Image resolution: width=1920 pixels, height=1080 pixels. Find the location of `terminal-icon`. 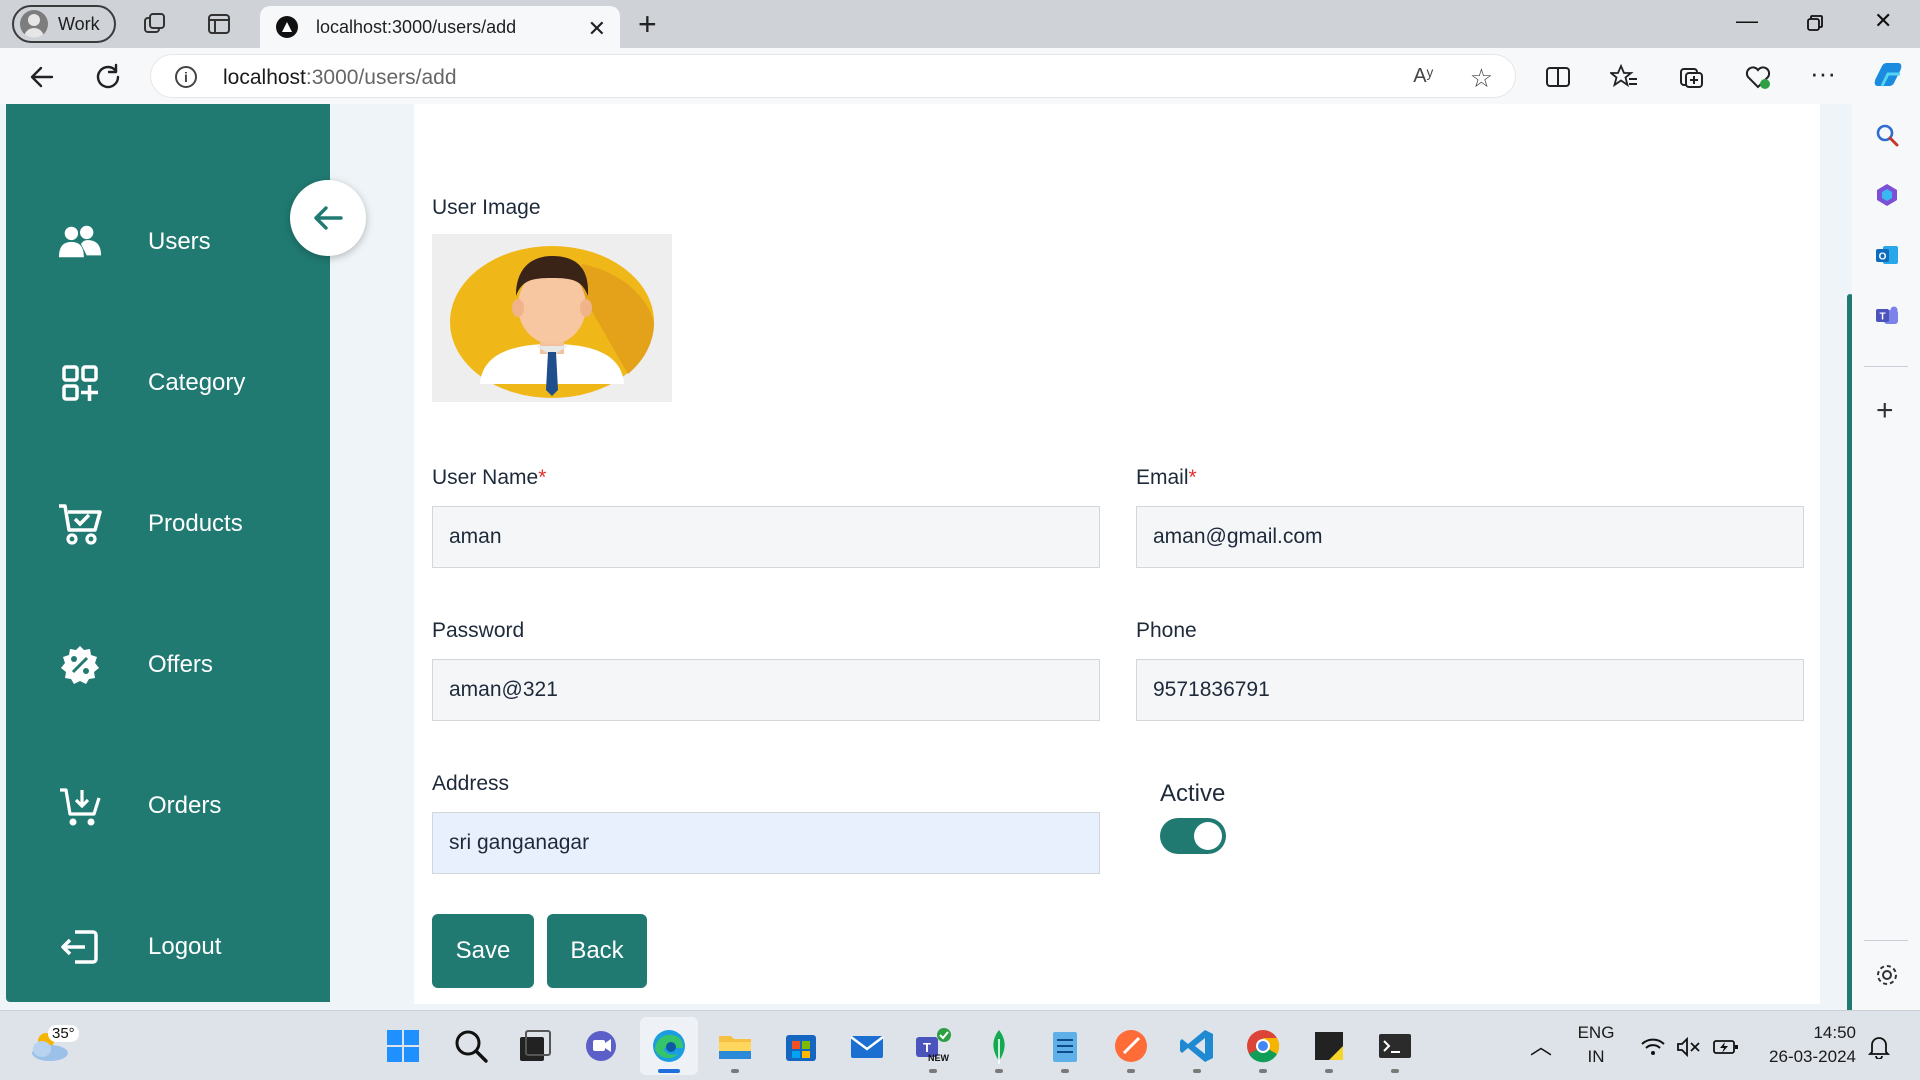

terminal-icon is located at coordinates (1395, 1046).